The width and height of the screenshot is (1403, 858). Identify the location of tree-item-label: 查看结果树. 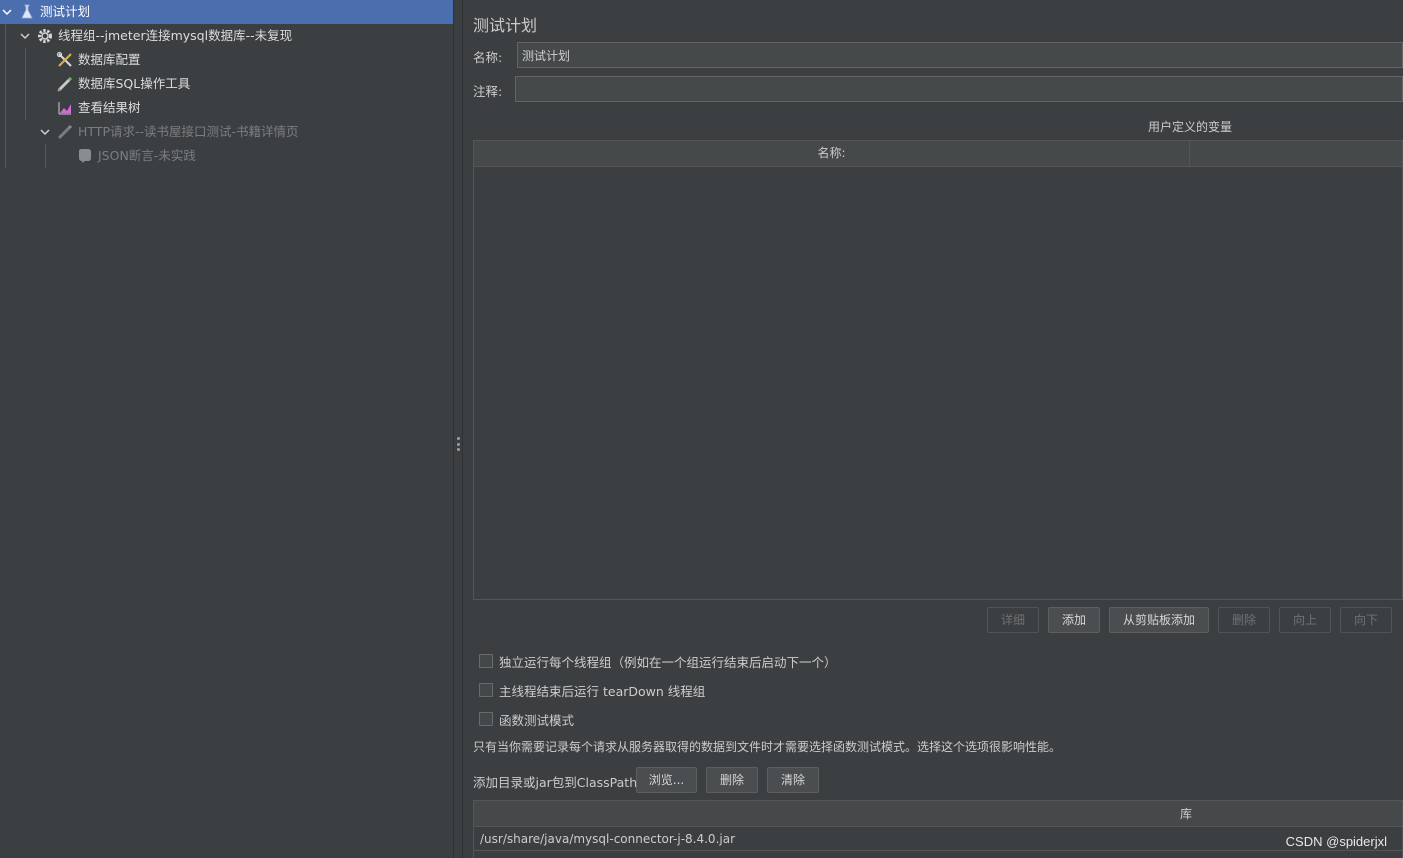
(109, 107).